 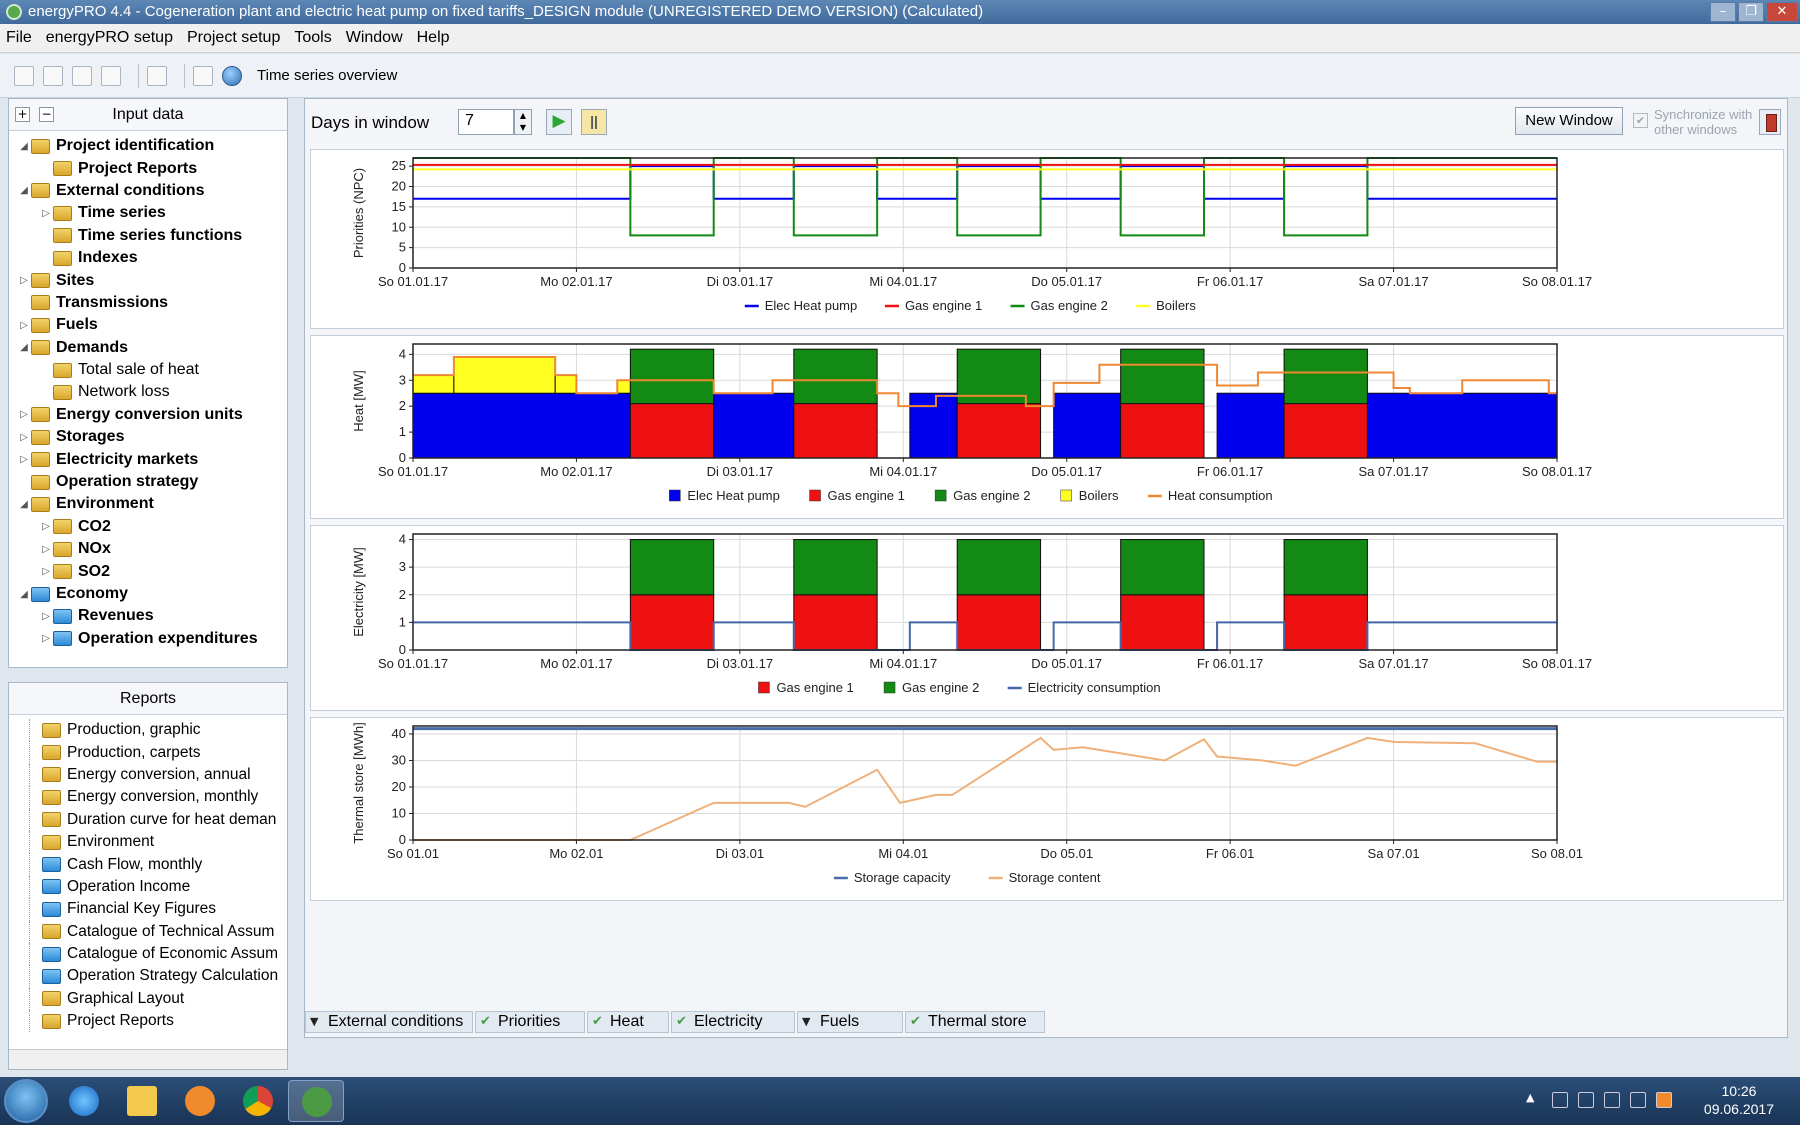 What do you see at coordinates (158, 931) in the screenshot?
I see `report-item: Catalogue of Technical Assum` at bounding box center [158, 931].